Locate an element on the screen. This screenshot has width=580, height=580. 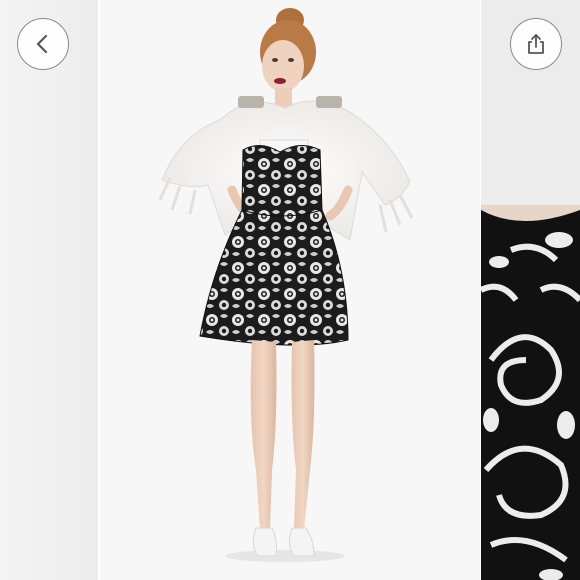
back-button is located at coordinates (43, 44).